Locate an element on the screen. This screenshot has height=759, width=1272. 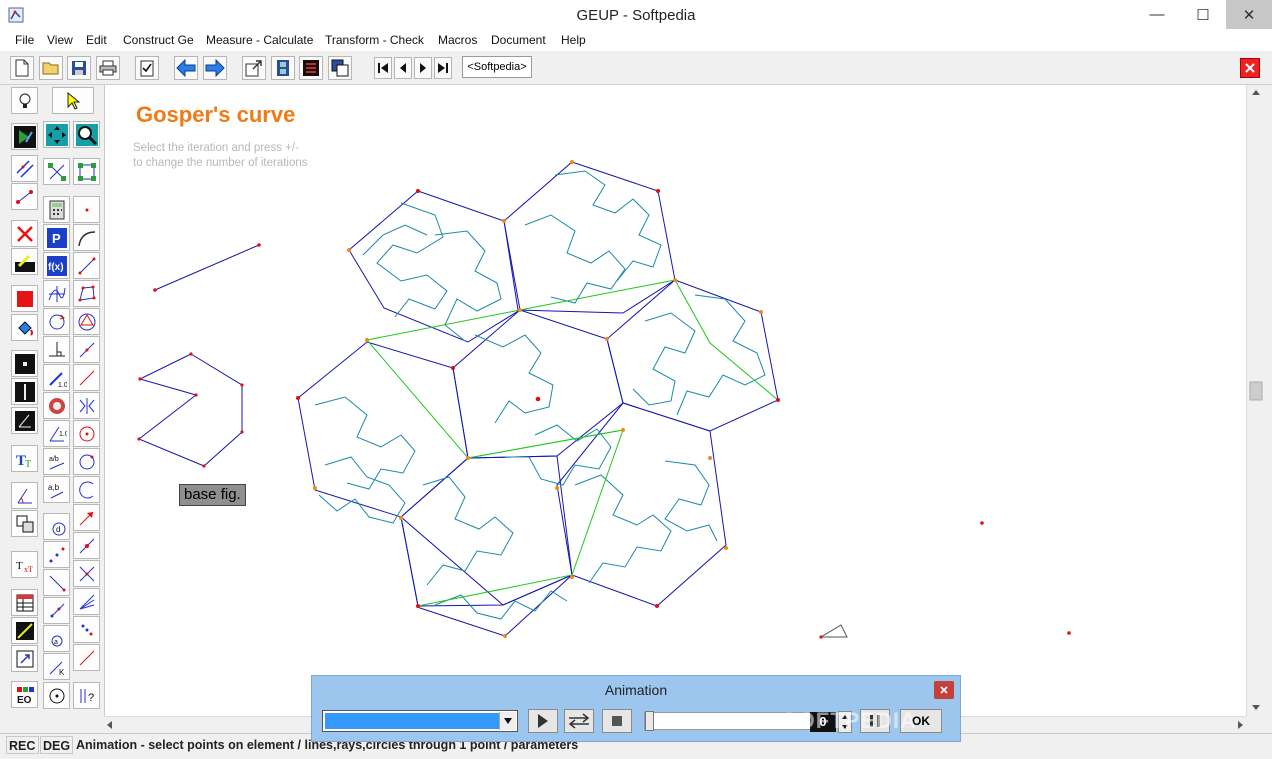
tool-ray-bundle is located at coordinates (86, 601).